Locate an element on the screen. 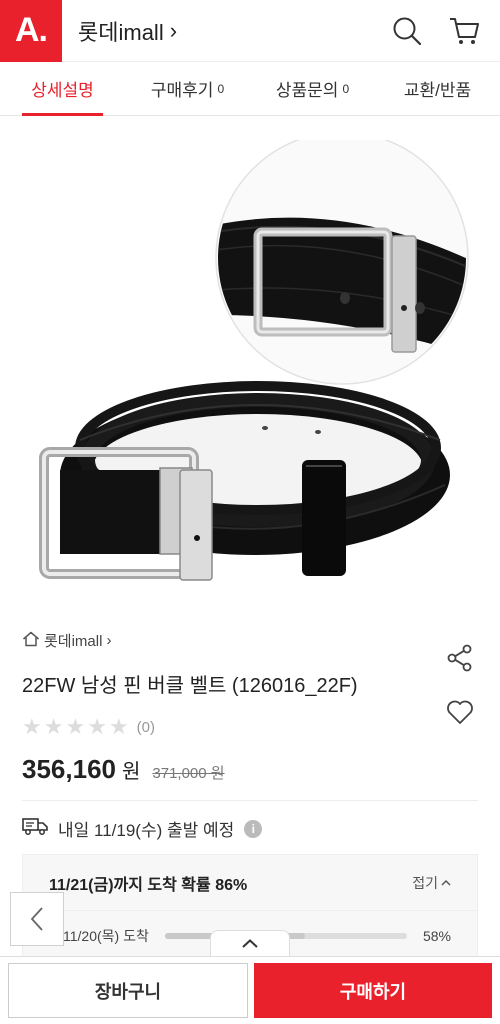  tab-label: 교환/반품 is located at coordinates (437, 90).